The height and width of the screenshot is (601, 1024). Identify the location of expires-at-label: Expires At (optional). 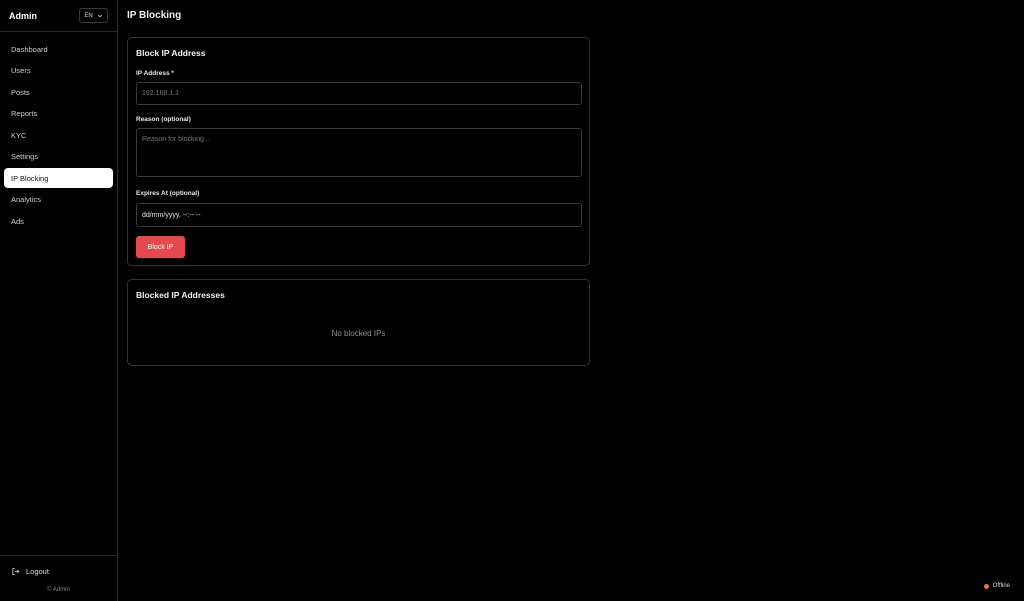
(168, 193).